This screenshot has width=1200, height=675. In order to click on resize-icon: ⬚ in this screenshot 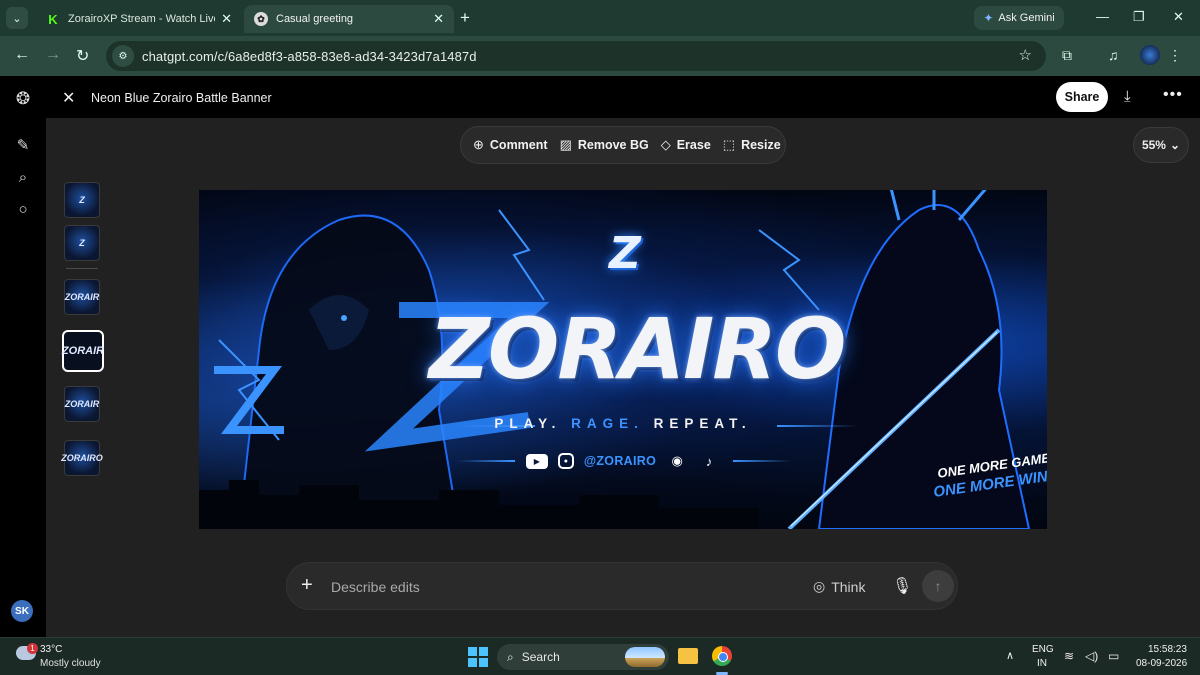, I will do `click(729, 144)`.